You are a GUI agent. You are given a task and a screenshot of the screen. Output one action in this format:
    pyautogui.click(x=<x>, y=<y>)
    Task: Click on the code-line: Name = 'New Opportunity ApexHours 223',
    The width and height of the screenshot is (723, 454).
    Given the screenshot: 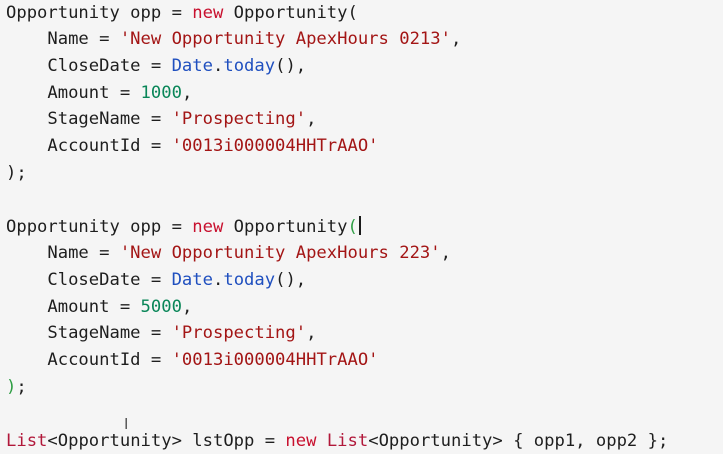 What is the action you would take?
    pyautogui.click(x=228, y=253)
    